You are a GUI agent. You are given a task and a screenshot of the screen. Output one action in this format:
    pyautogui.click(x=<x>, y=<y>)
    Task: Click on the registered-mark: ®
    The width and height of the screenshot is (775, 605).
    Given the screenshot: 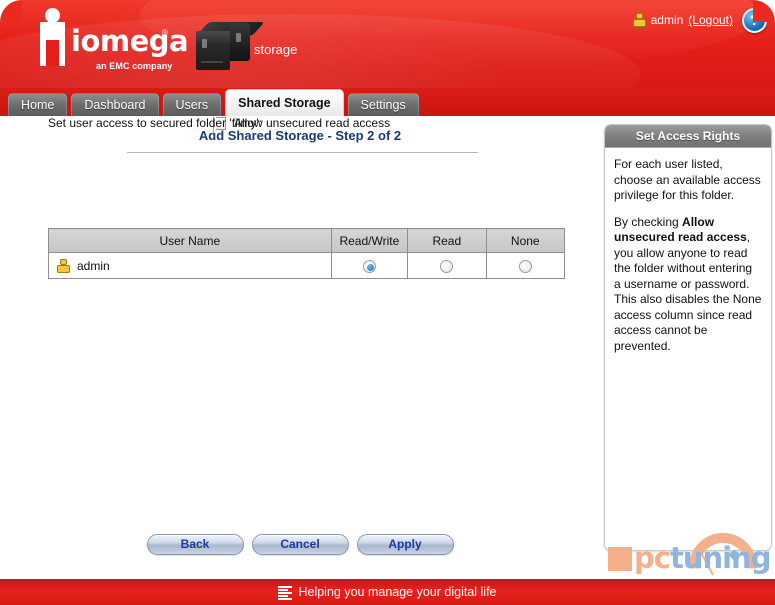 What is the action you would take?
    pyautogui.click(x=165, y=32)
    